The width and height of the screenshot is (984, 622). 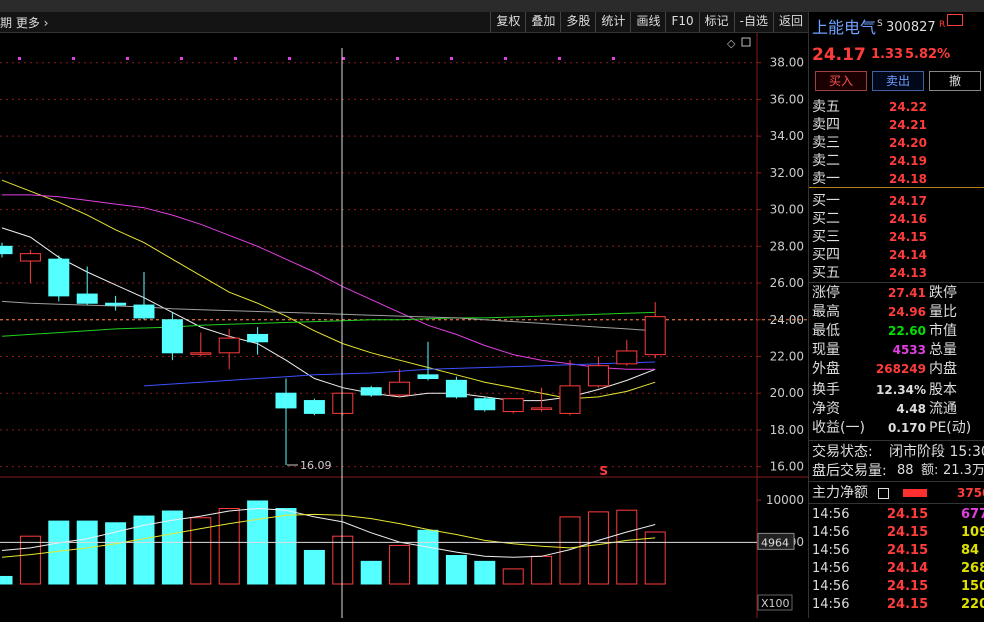 I want to click on level-label: 卖二, so click(x=826, y=161).